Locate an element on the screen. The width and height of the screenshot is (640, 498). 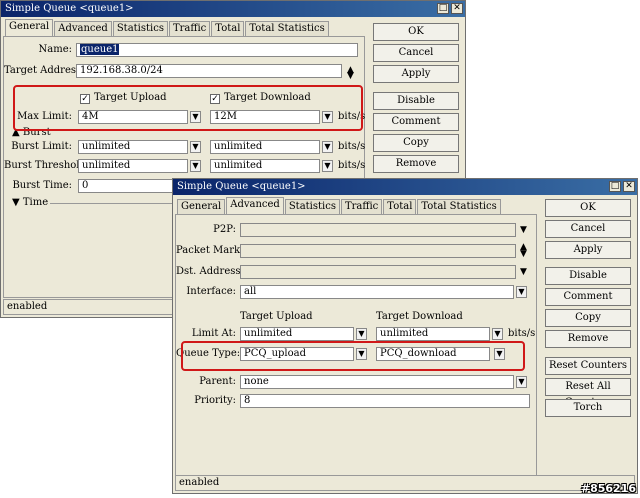
name-input: queue1 is located at coordinates (217, 50).